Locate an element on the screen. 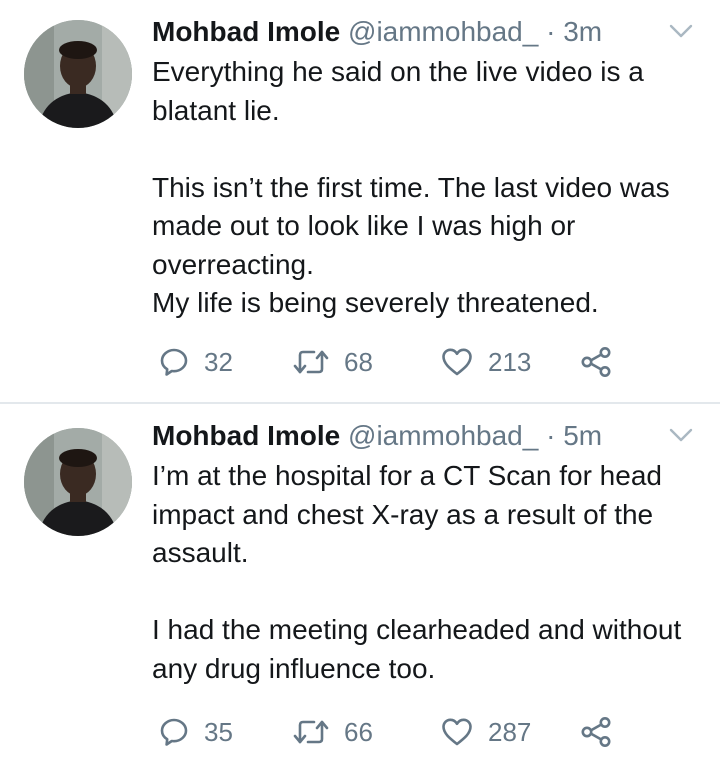 The width and height of the screenshot is (720, 764). reply-count: 32 is located at coordinates (218, 362).